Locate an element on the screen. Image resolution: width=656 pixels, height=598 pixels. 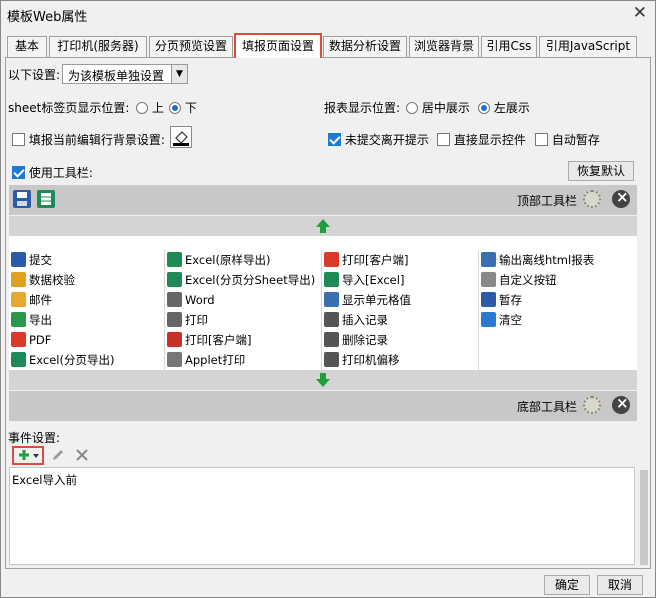
excel-import-icon is located at coordinates (331, 279).